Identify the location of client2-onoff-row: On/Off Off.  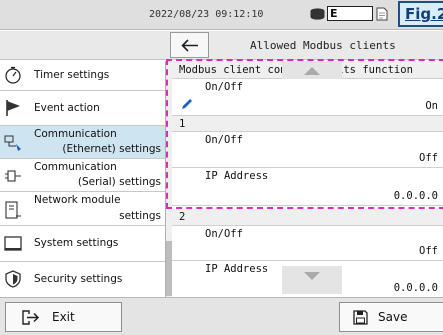
(307, 243).